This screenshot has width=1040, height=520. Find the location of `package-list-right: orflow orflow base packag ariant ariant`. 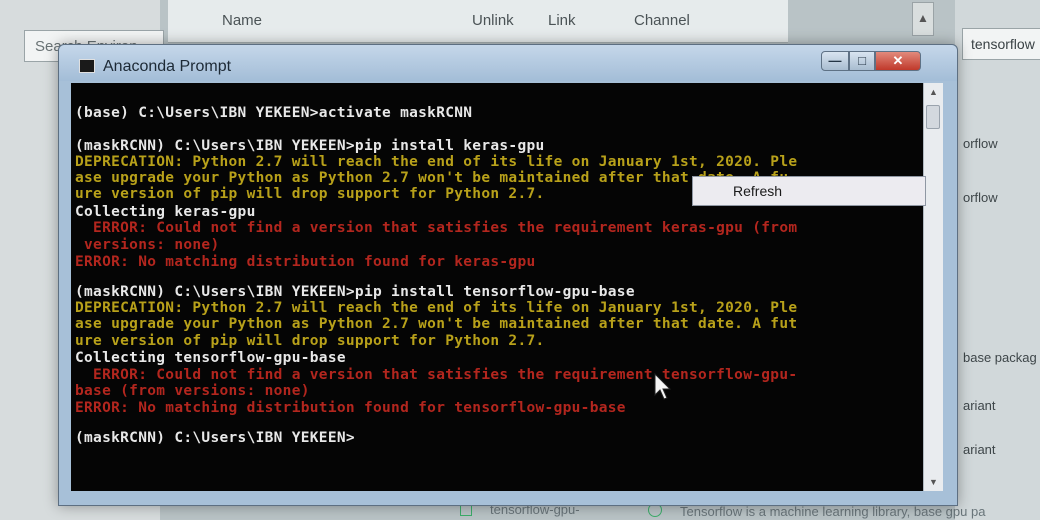

package-list-right: orflow orflow base packag ariant ariant is located at coordinates (997, 260).